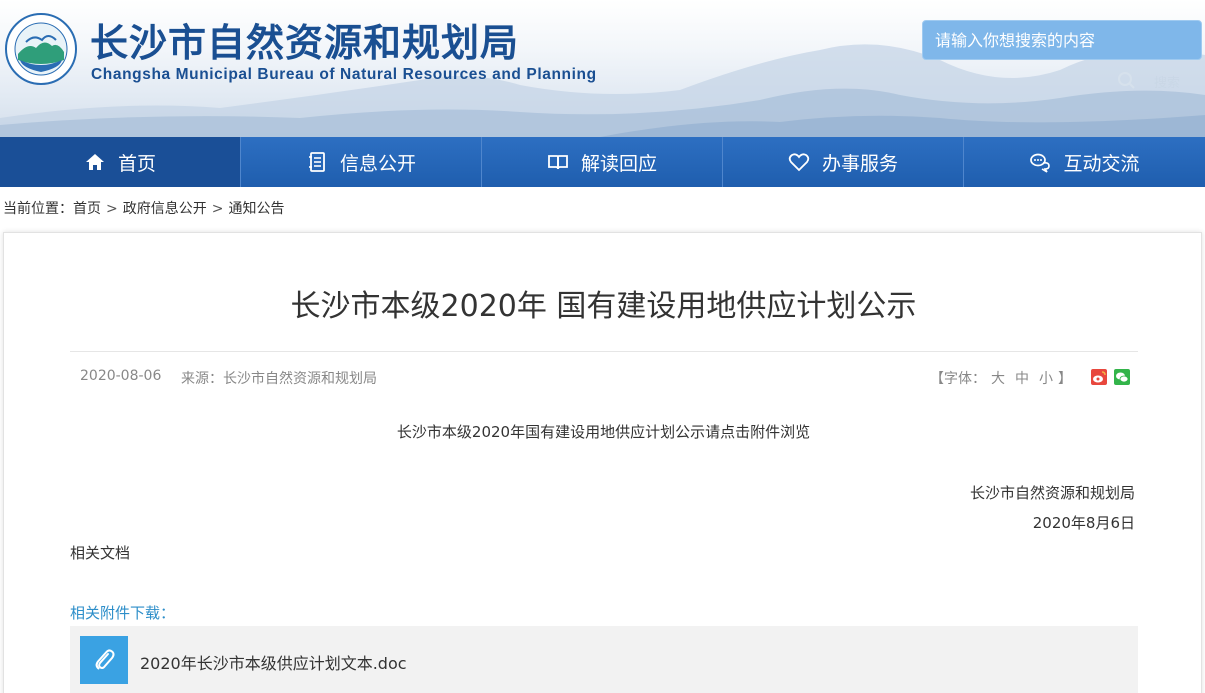  I want to click on breadcrumb-prefix: 当前位置：, so click(38, 209).